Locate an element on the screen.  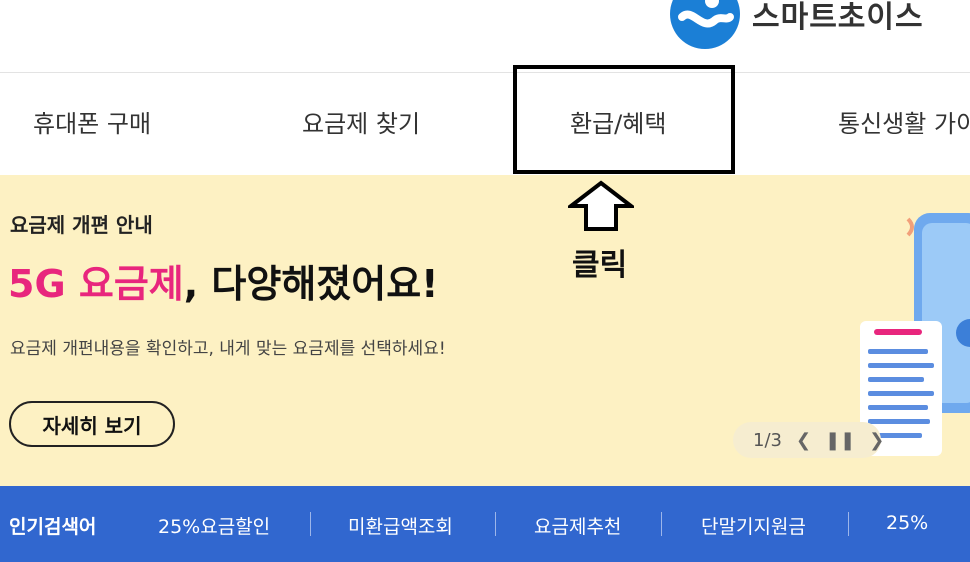
banner-subtitle: 요금제 개편 안내 is located at coordinates (81, 225).